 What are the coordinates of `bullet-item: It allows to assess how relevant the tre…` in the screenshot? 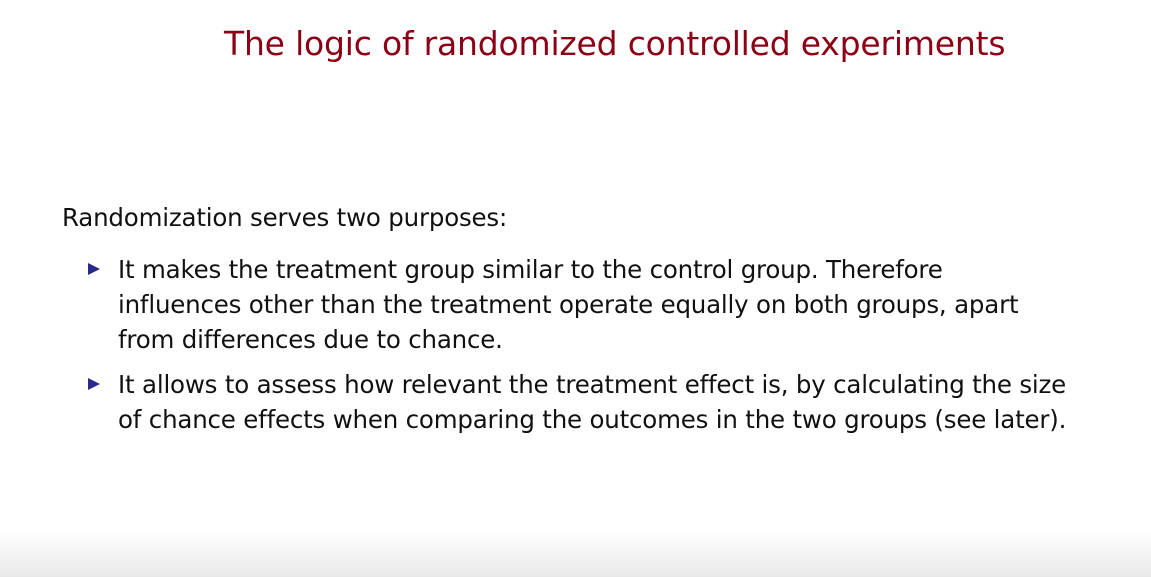 It's located at (583, 402).